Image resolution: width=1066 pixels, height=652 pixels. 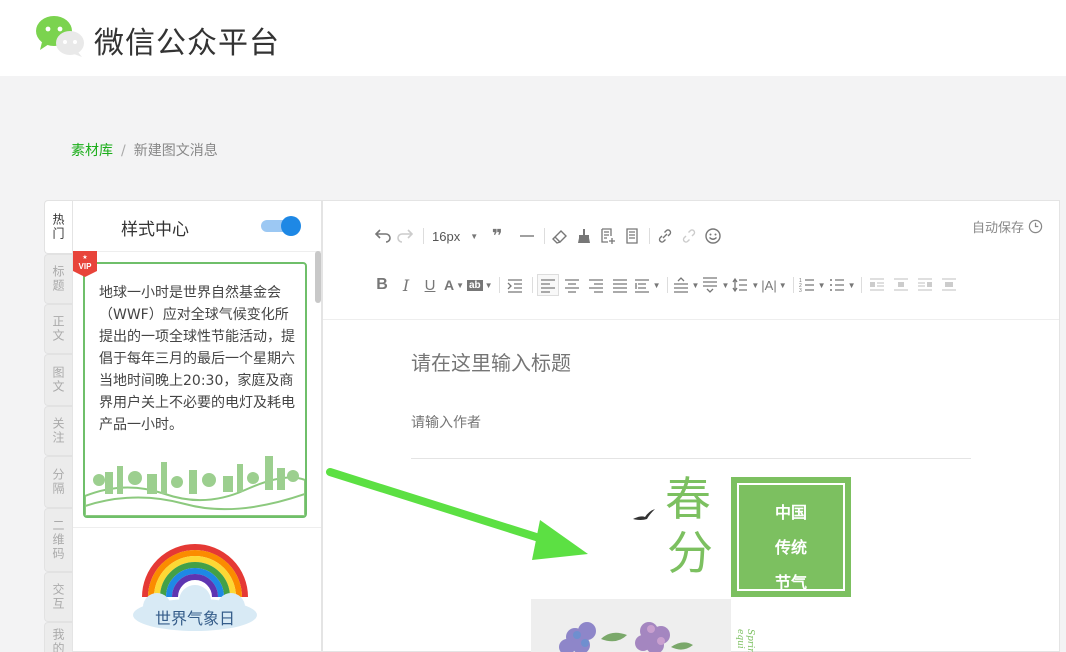 What do you see at coordinates (406, 236) in the screenshot?
I see `redo-button` at bounding box center [406, 236].